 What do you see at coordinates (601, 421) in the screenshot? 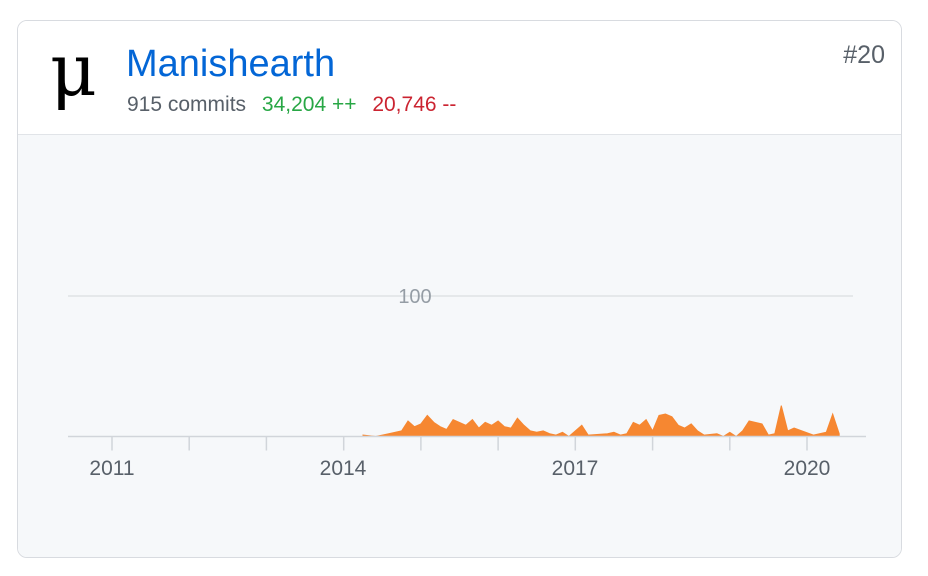
I see `commit-area-series` at bounding box center [601, 421].